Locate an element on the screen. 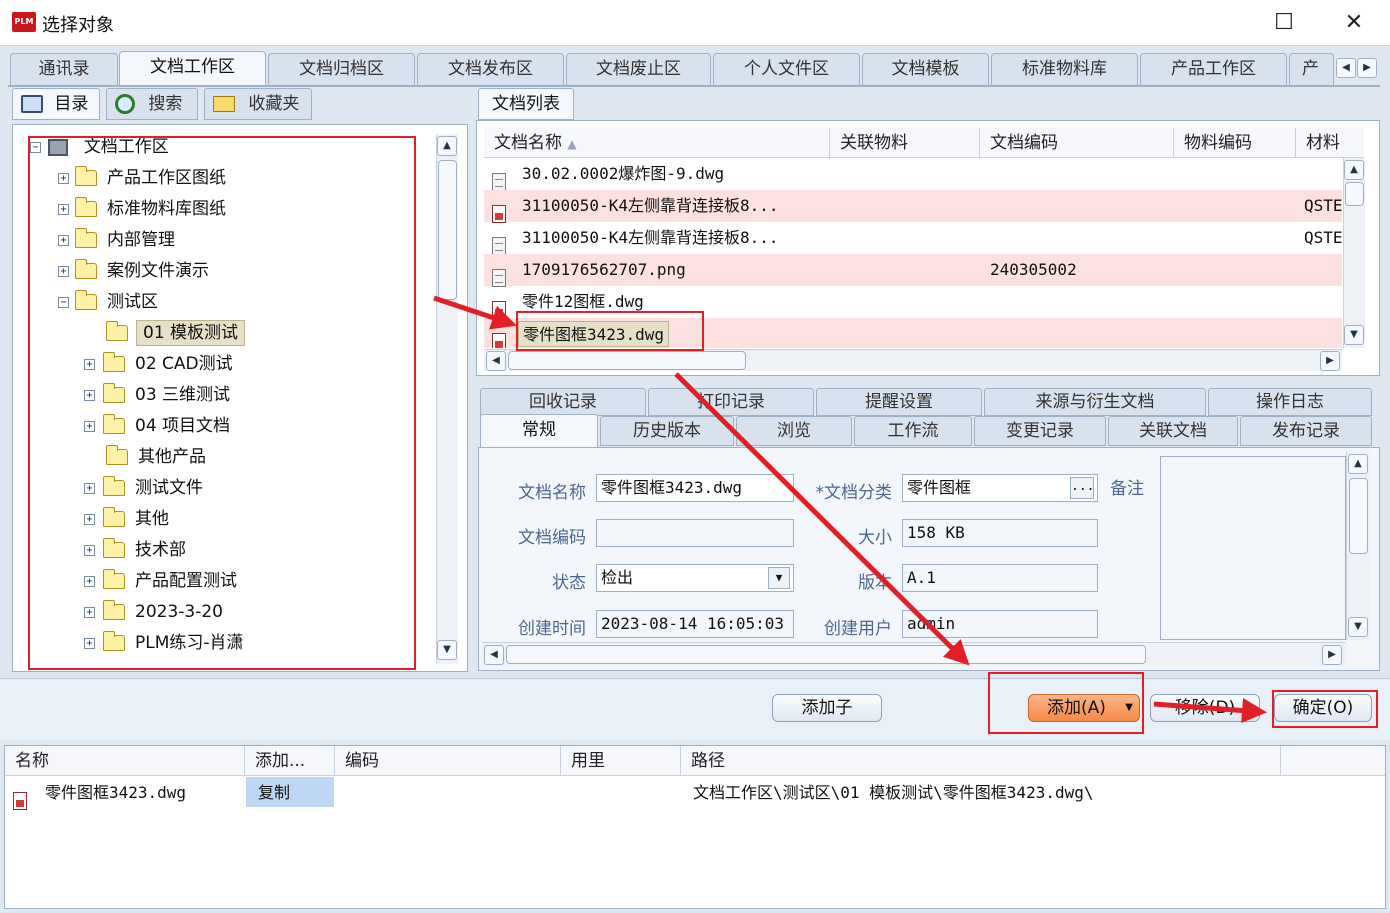 The height and width of the screenshot is (913, 1390). col-material-code: 物料编码 is located at coordinates (1235, 143).